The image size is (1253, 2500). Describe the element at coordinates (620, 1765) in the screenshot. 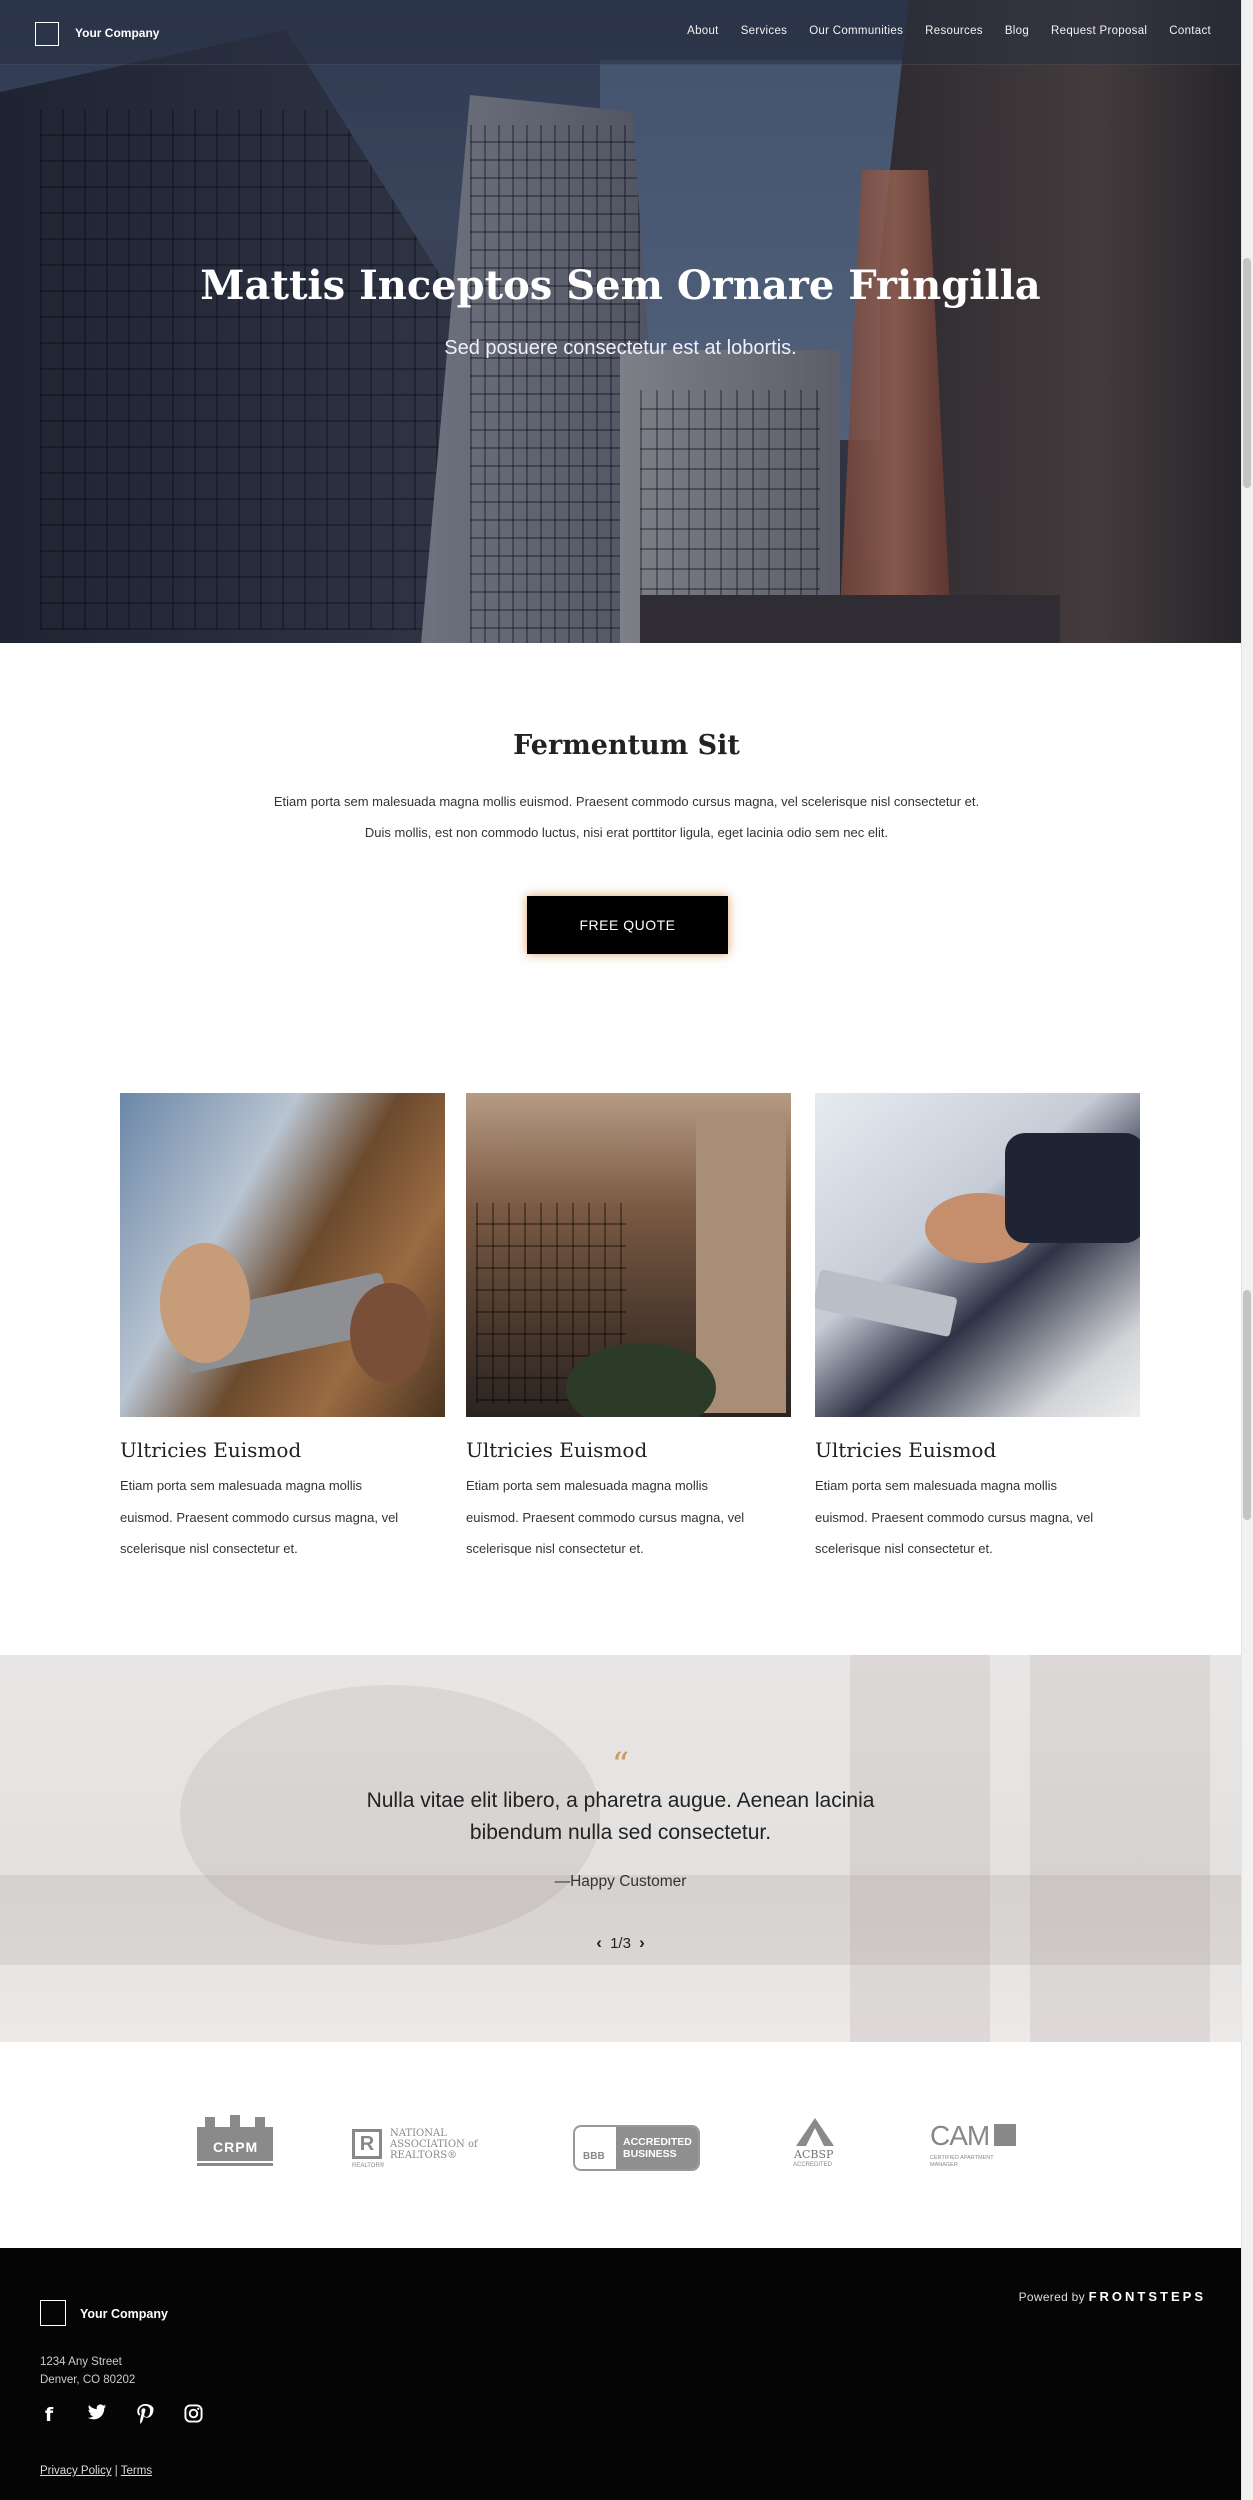

I see `quote-mark-icon: “` at that location.